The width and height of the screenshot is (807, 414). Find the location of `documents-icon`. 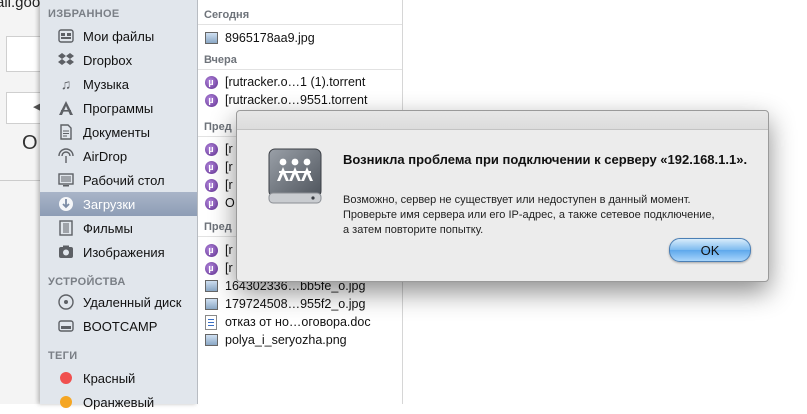

documents-icon is located at coordinates (66, 132).